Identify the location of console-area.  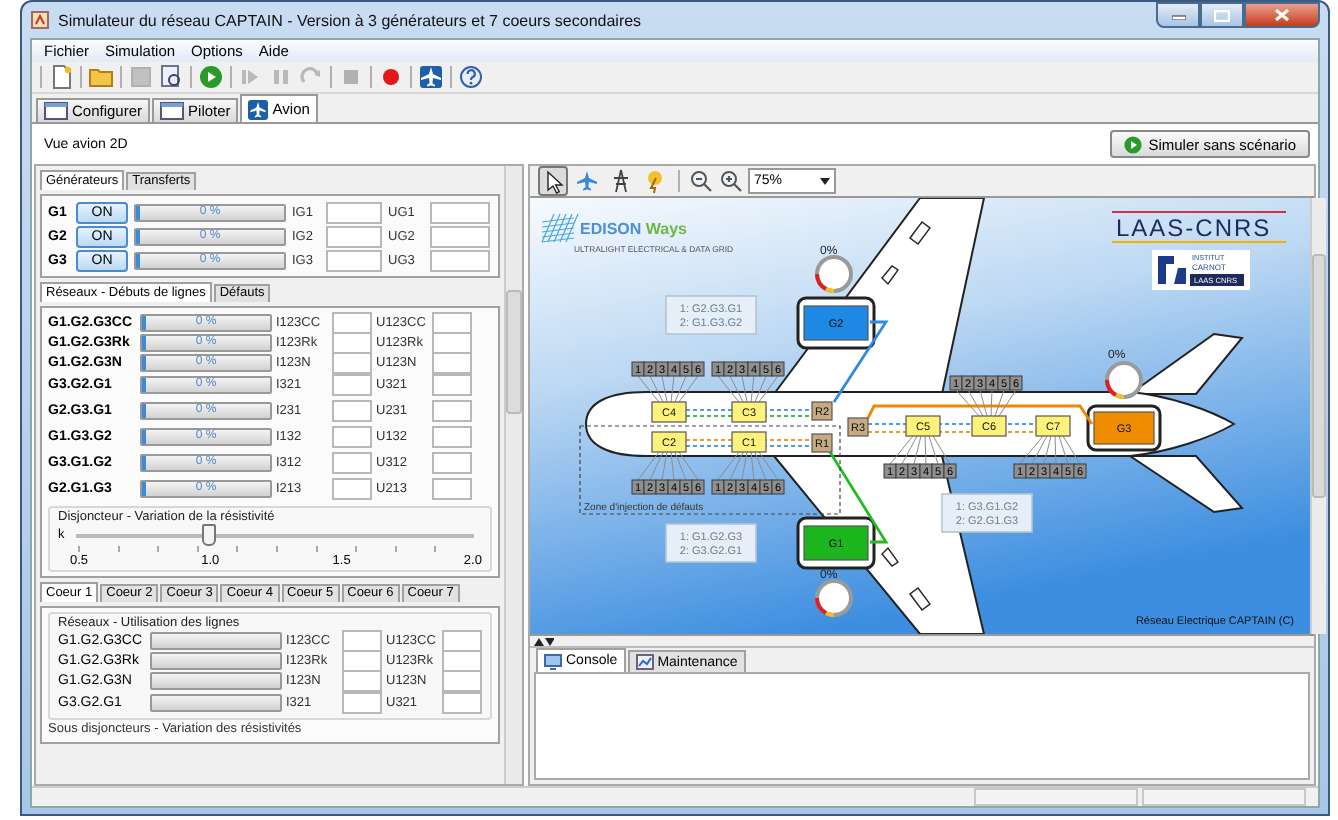
(922, 726).